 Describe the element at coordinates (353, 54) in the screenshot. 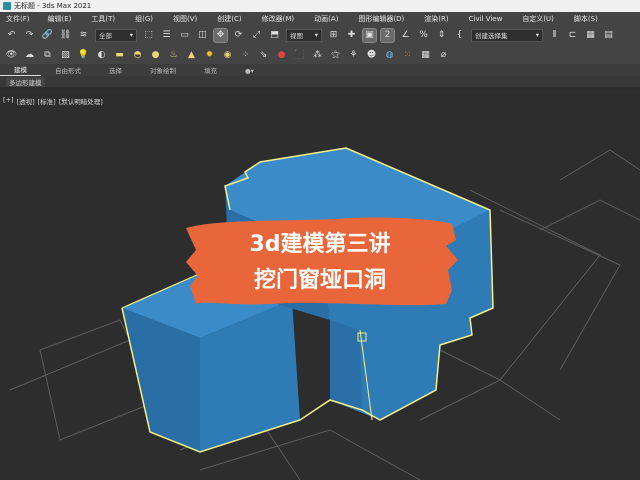

I see `scatter-icon: ⚘` at that location.